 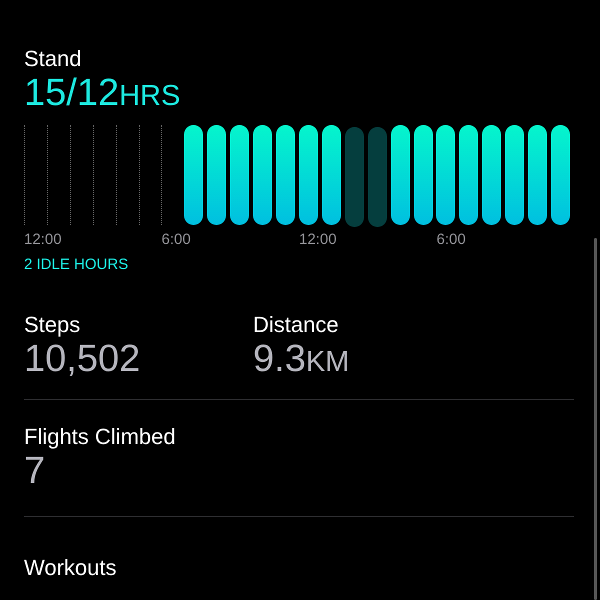 I want to click on flights-label: Flights Climbed, so click(x=100, y=437).